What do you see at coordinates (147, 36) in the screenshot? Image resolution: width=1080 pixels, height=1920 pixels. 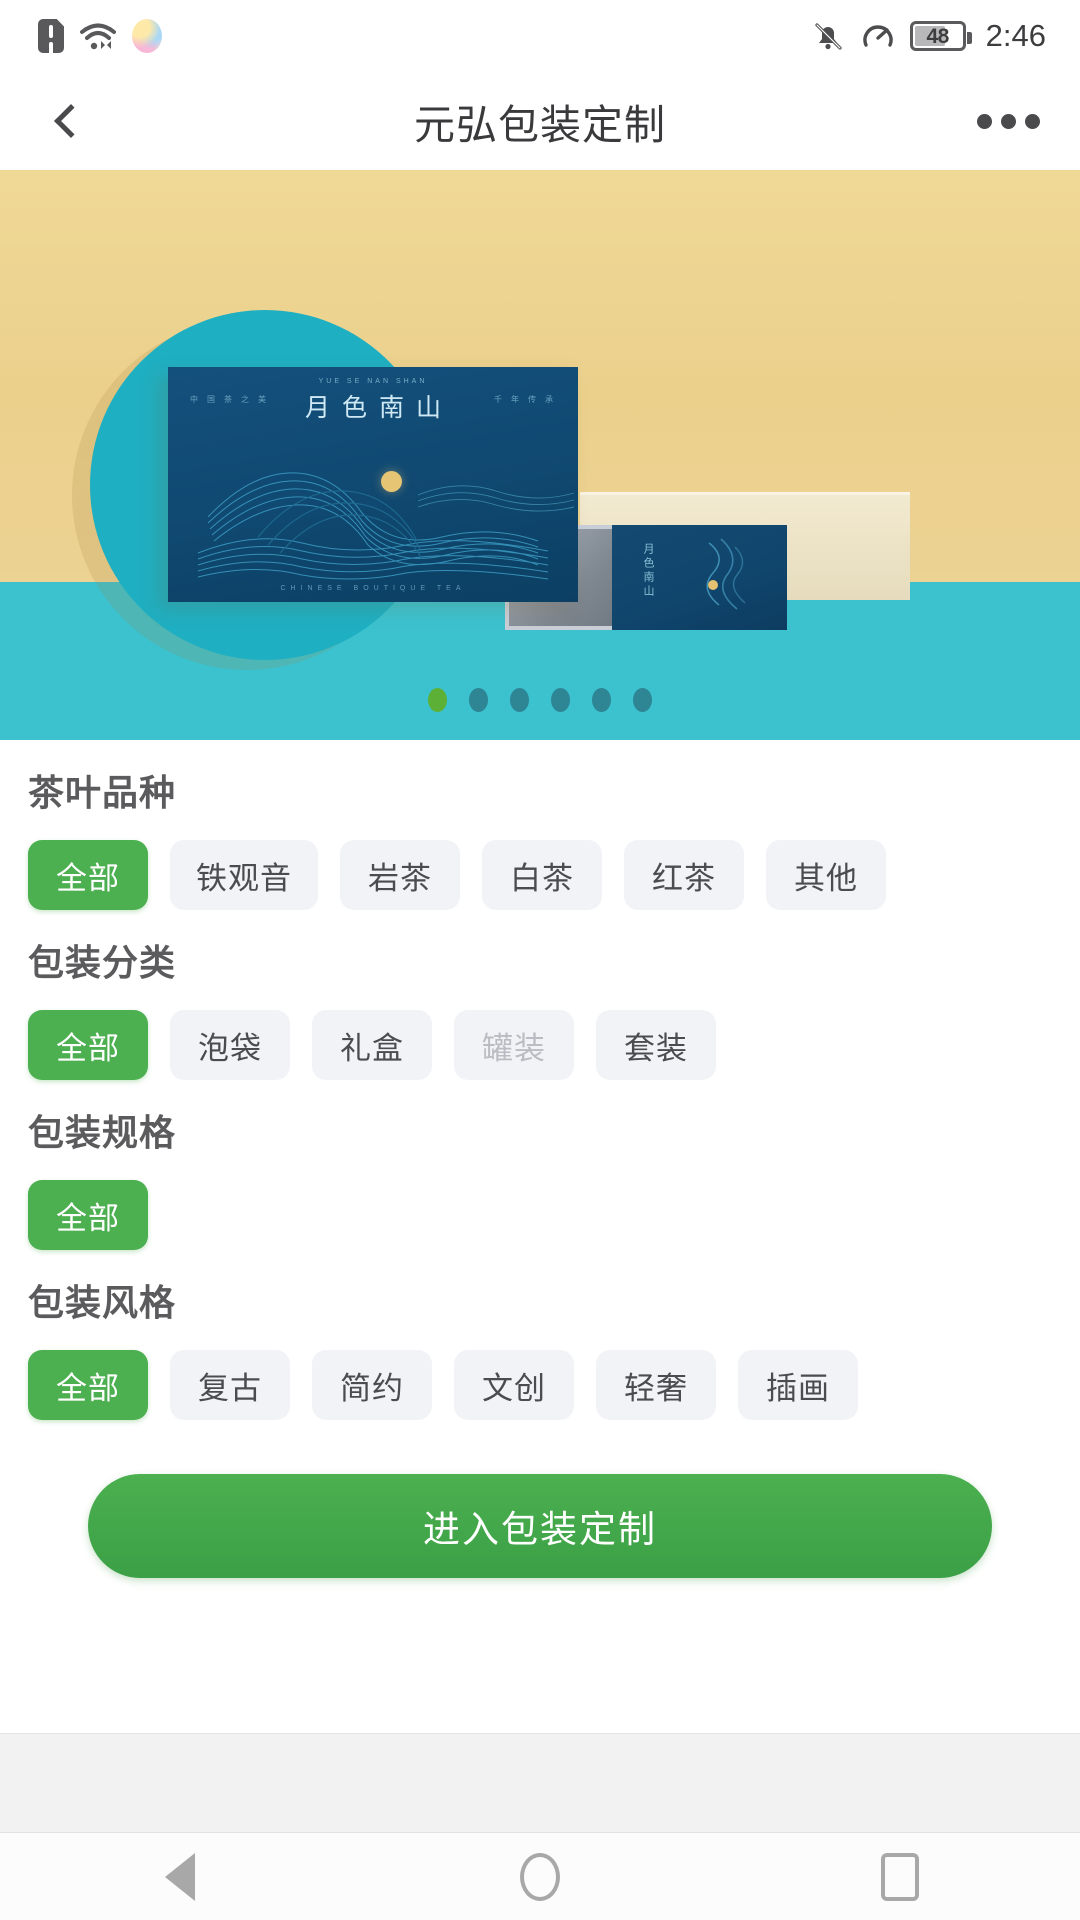 I see `photos-gradient-icon` at bounding box center [147, 36].